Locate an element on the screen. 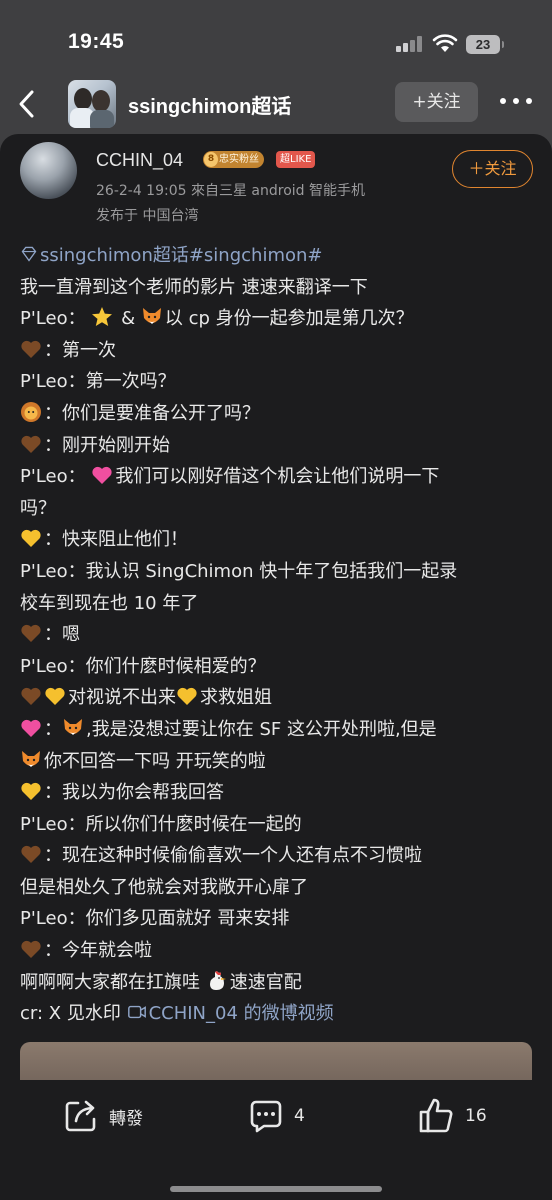 The width and height of the screenshot is (552, 1200). author-avatar is located at coordinates (48, 170).